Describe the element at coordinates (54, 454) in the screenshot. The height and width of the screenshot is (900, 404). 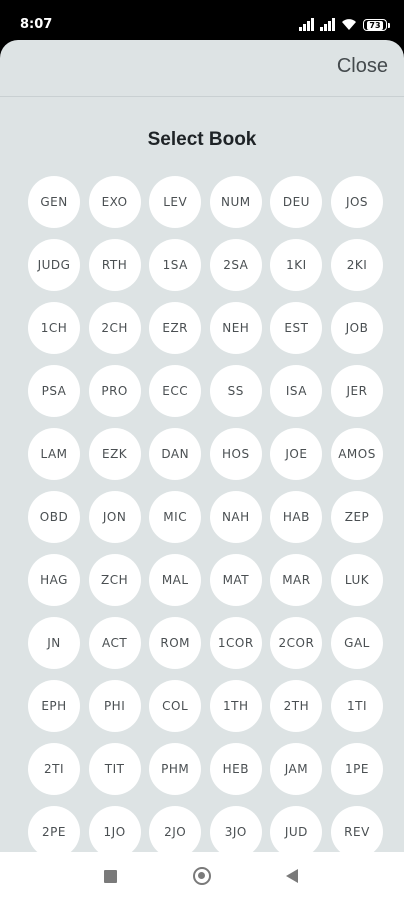
I see `book-button-lam: LAM` at that location.